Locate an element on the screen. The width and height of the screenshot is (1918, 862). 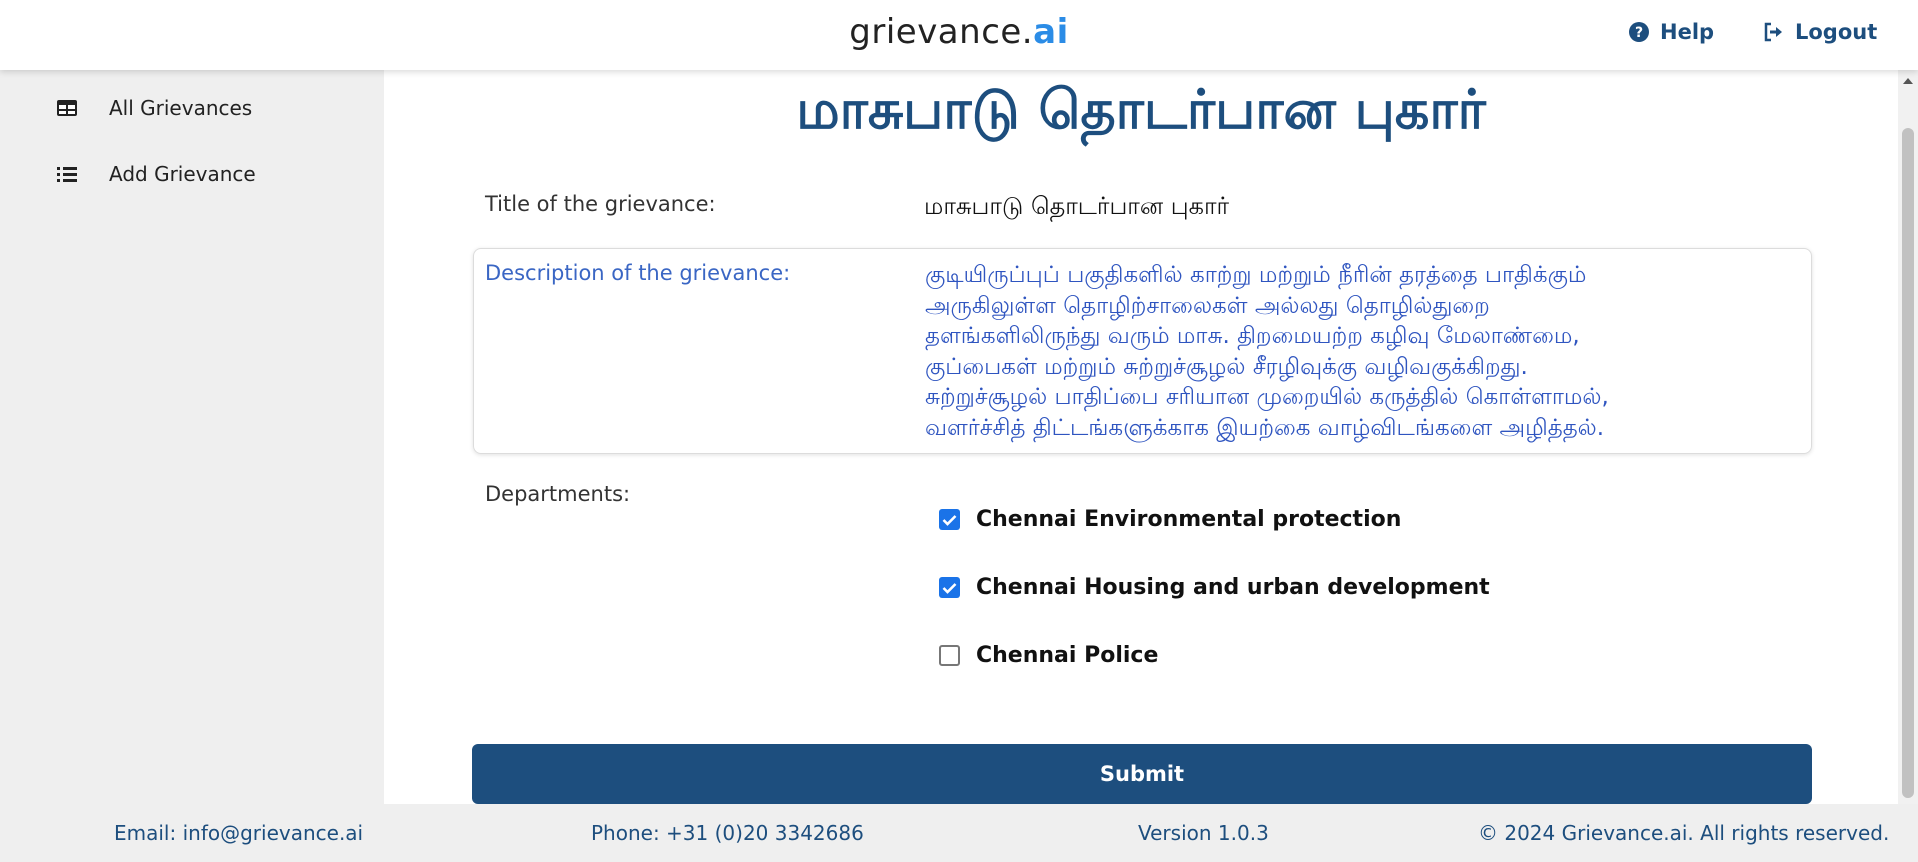
sidebar-item-all-grievances: All Grievances is located at coordinates (153, 108).